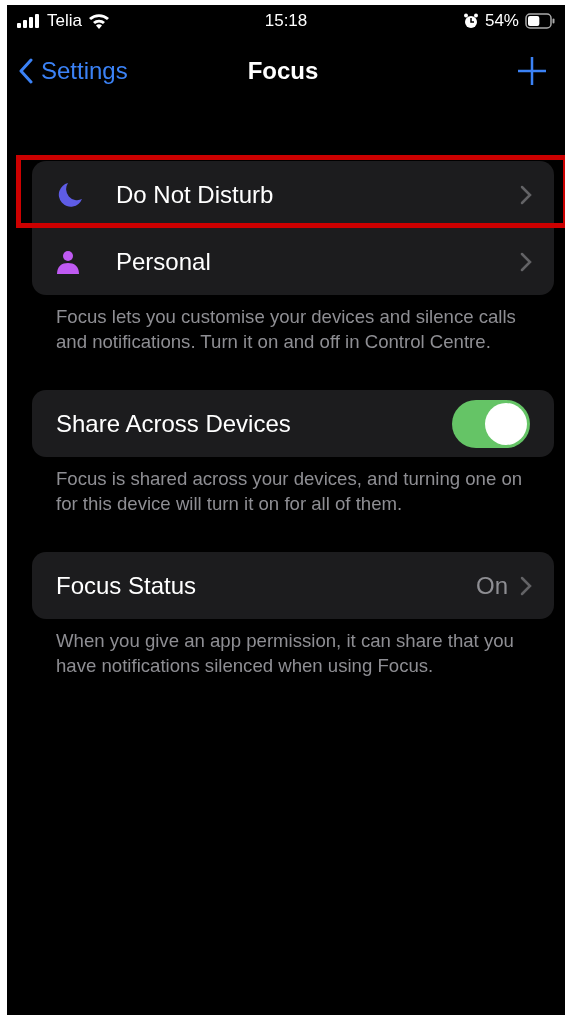  Describe the element at coordinates (540, 21) in the screenshot. I see `battery-icon` at that location.